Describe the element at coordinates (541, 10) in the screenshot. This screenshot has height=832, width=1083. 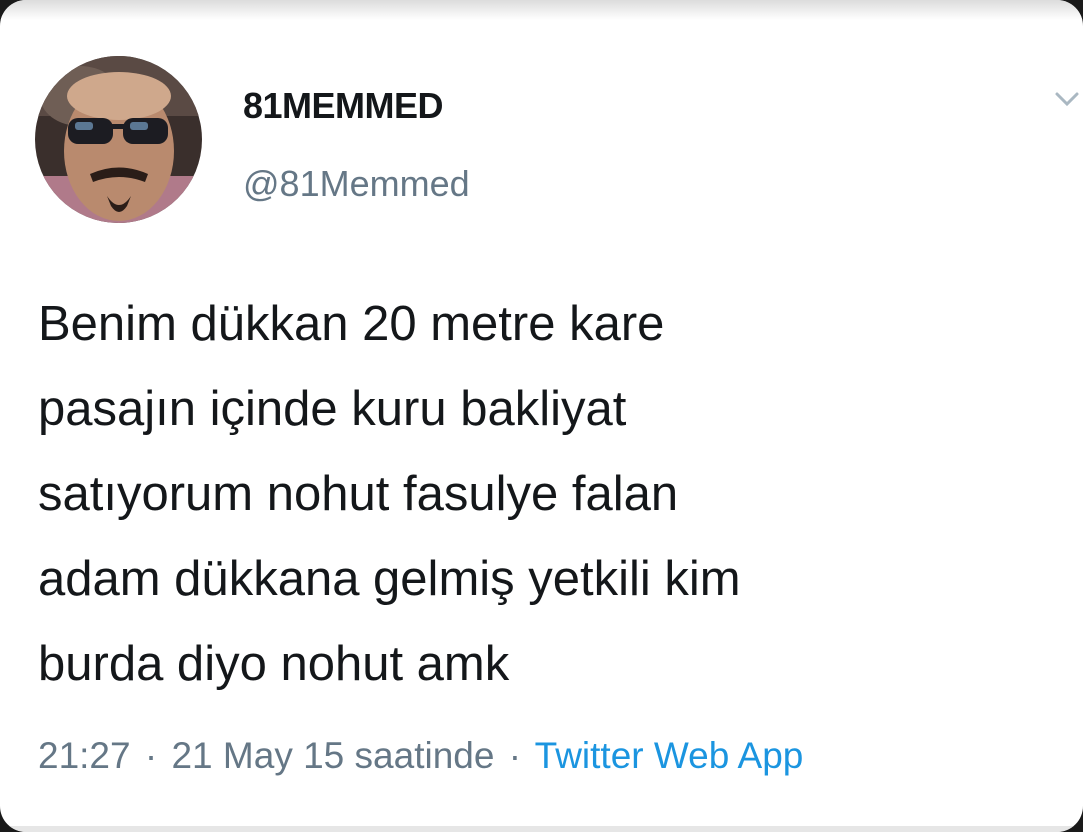
I see `top-edge` at that location.